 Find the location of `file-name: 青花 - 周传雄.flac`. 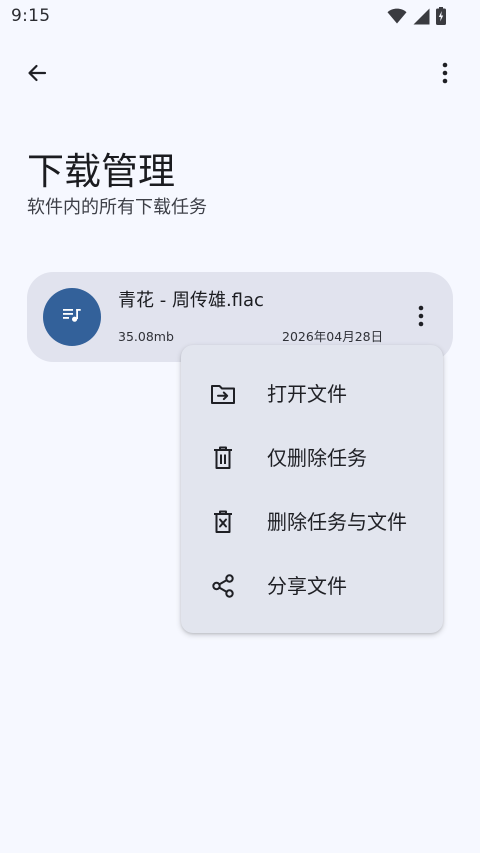

file-name: 青花 - 周传雄.flac is located at coordinates (191, 300).